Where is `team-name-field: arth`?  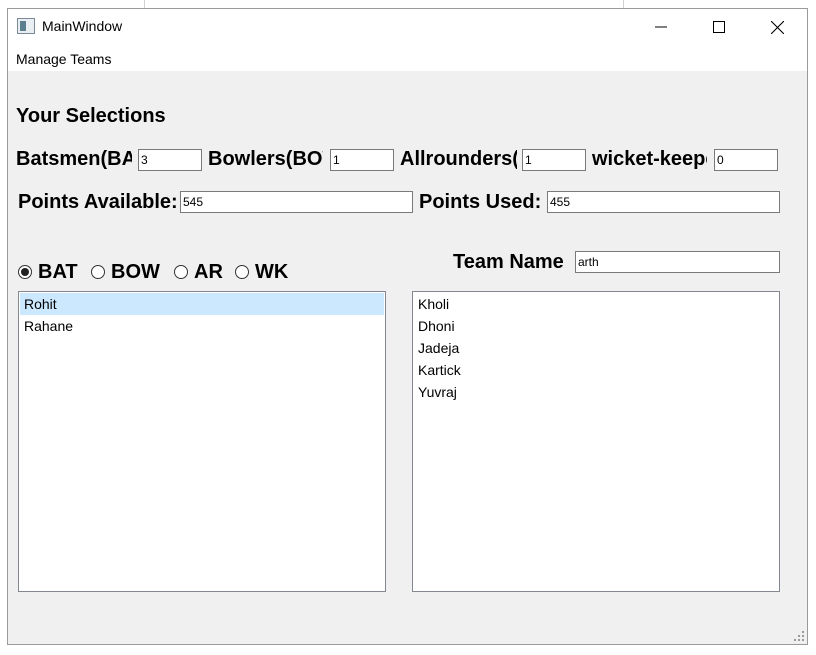
team-name-field: arth is located at coordinates (677, 262).